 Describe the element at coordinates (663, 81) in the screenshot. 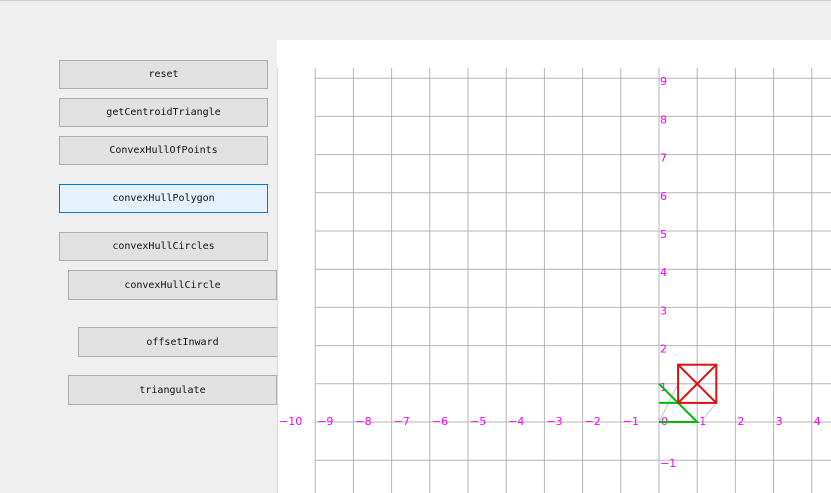

I see `y-tick-label: 9` at that location.